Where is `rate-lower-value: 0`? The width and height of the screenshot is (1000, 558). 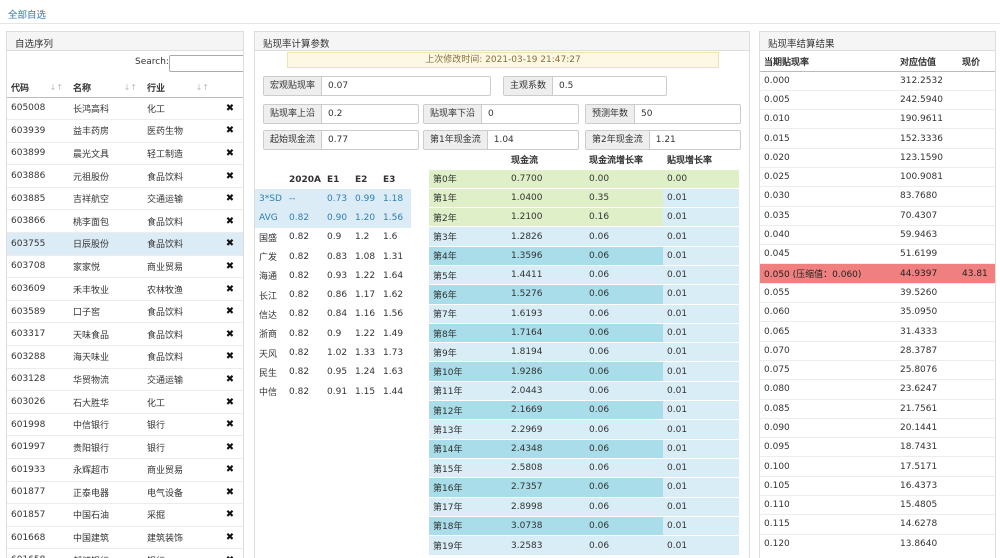
rate-lower-value: 0 is located at coordinates (530, 114).